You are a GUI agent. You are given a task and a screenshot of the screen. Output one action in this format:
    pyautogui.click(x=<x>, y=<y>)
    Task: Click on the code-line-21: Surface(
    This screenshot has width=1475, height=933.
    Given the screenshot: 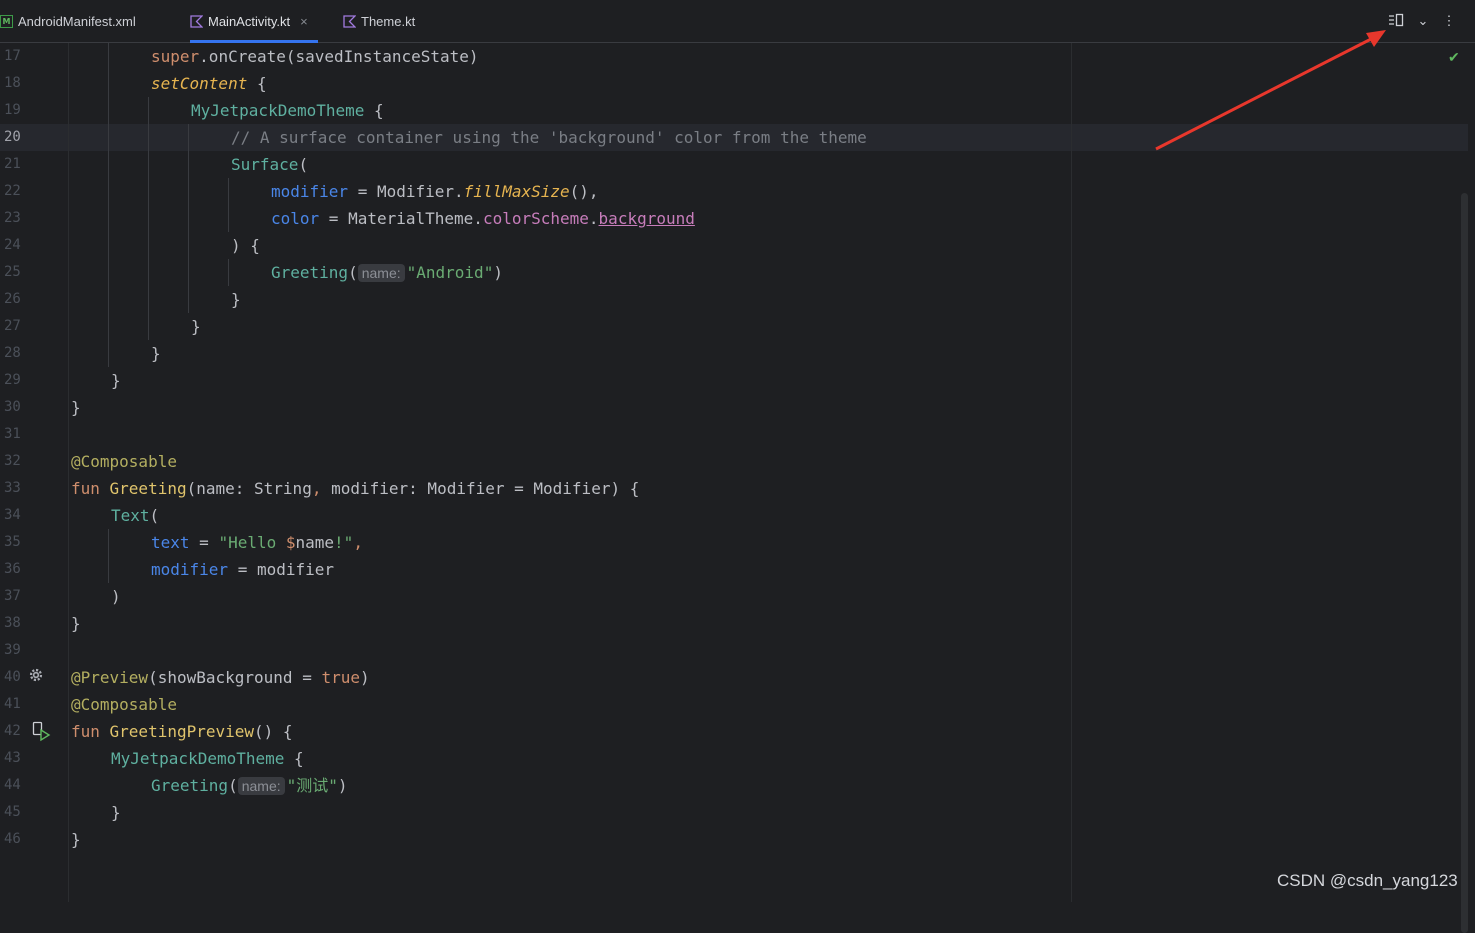 What is the action you would take?
    pyautogui.click(x=269, y=164)
    